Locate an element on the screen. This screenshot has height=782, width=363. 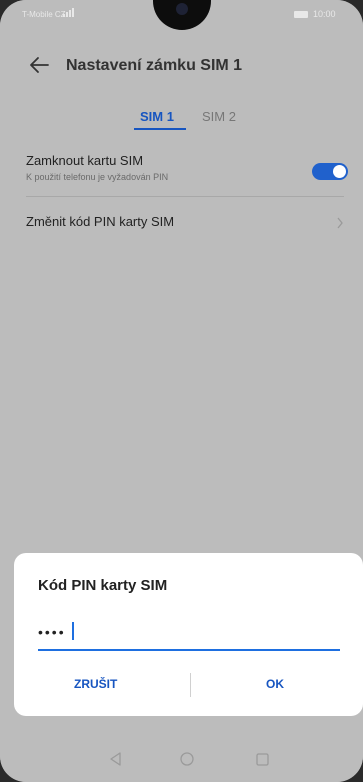
battery-icon is located at coordinates (301, 14).